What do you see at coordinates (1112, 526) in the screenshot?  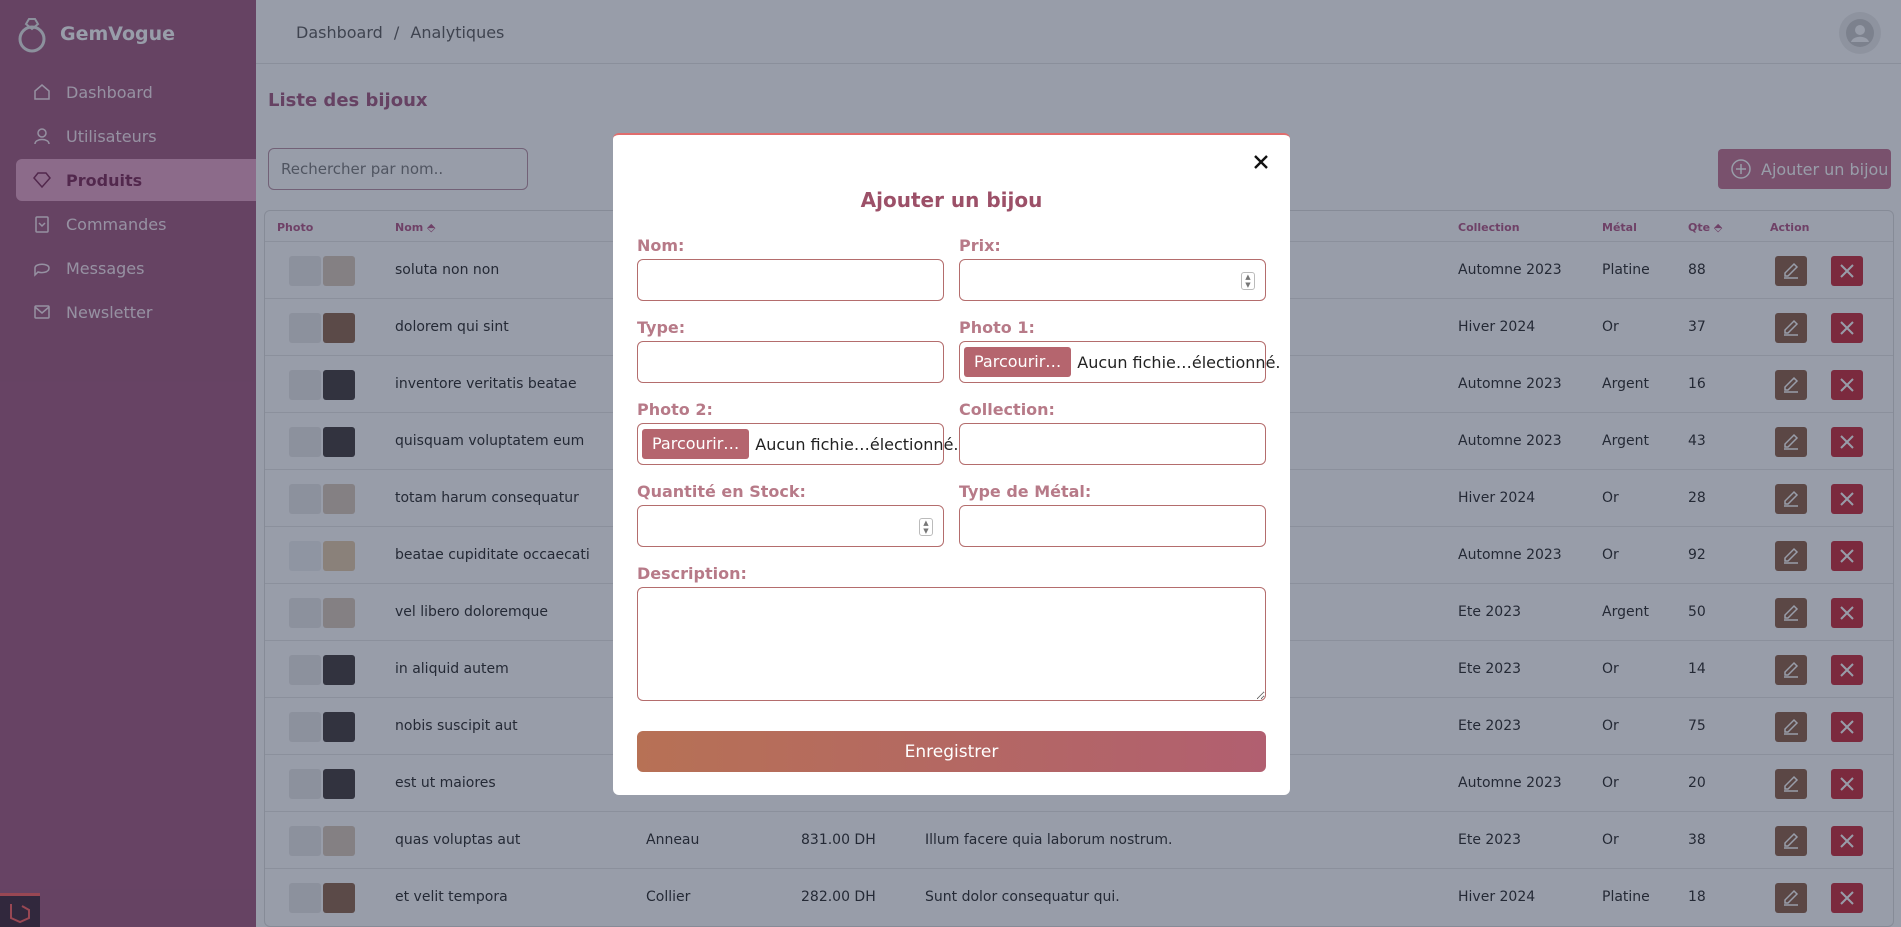 I see `metal-input` at bounding box center [1112, 526].